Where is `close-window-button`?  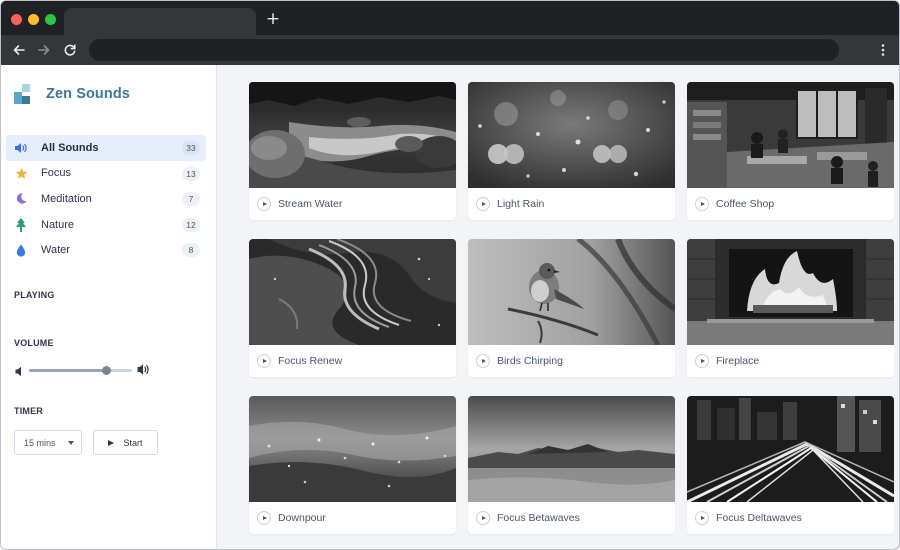
close-window-button is located at coordinates (16, 19).